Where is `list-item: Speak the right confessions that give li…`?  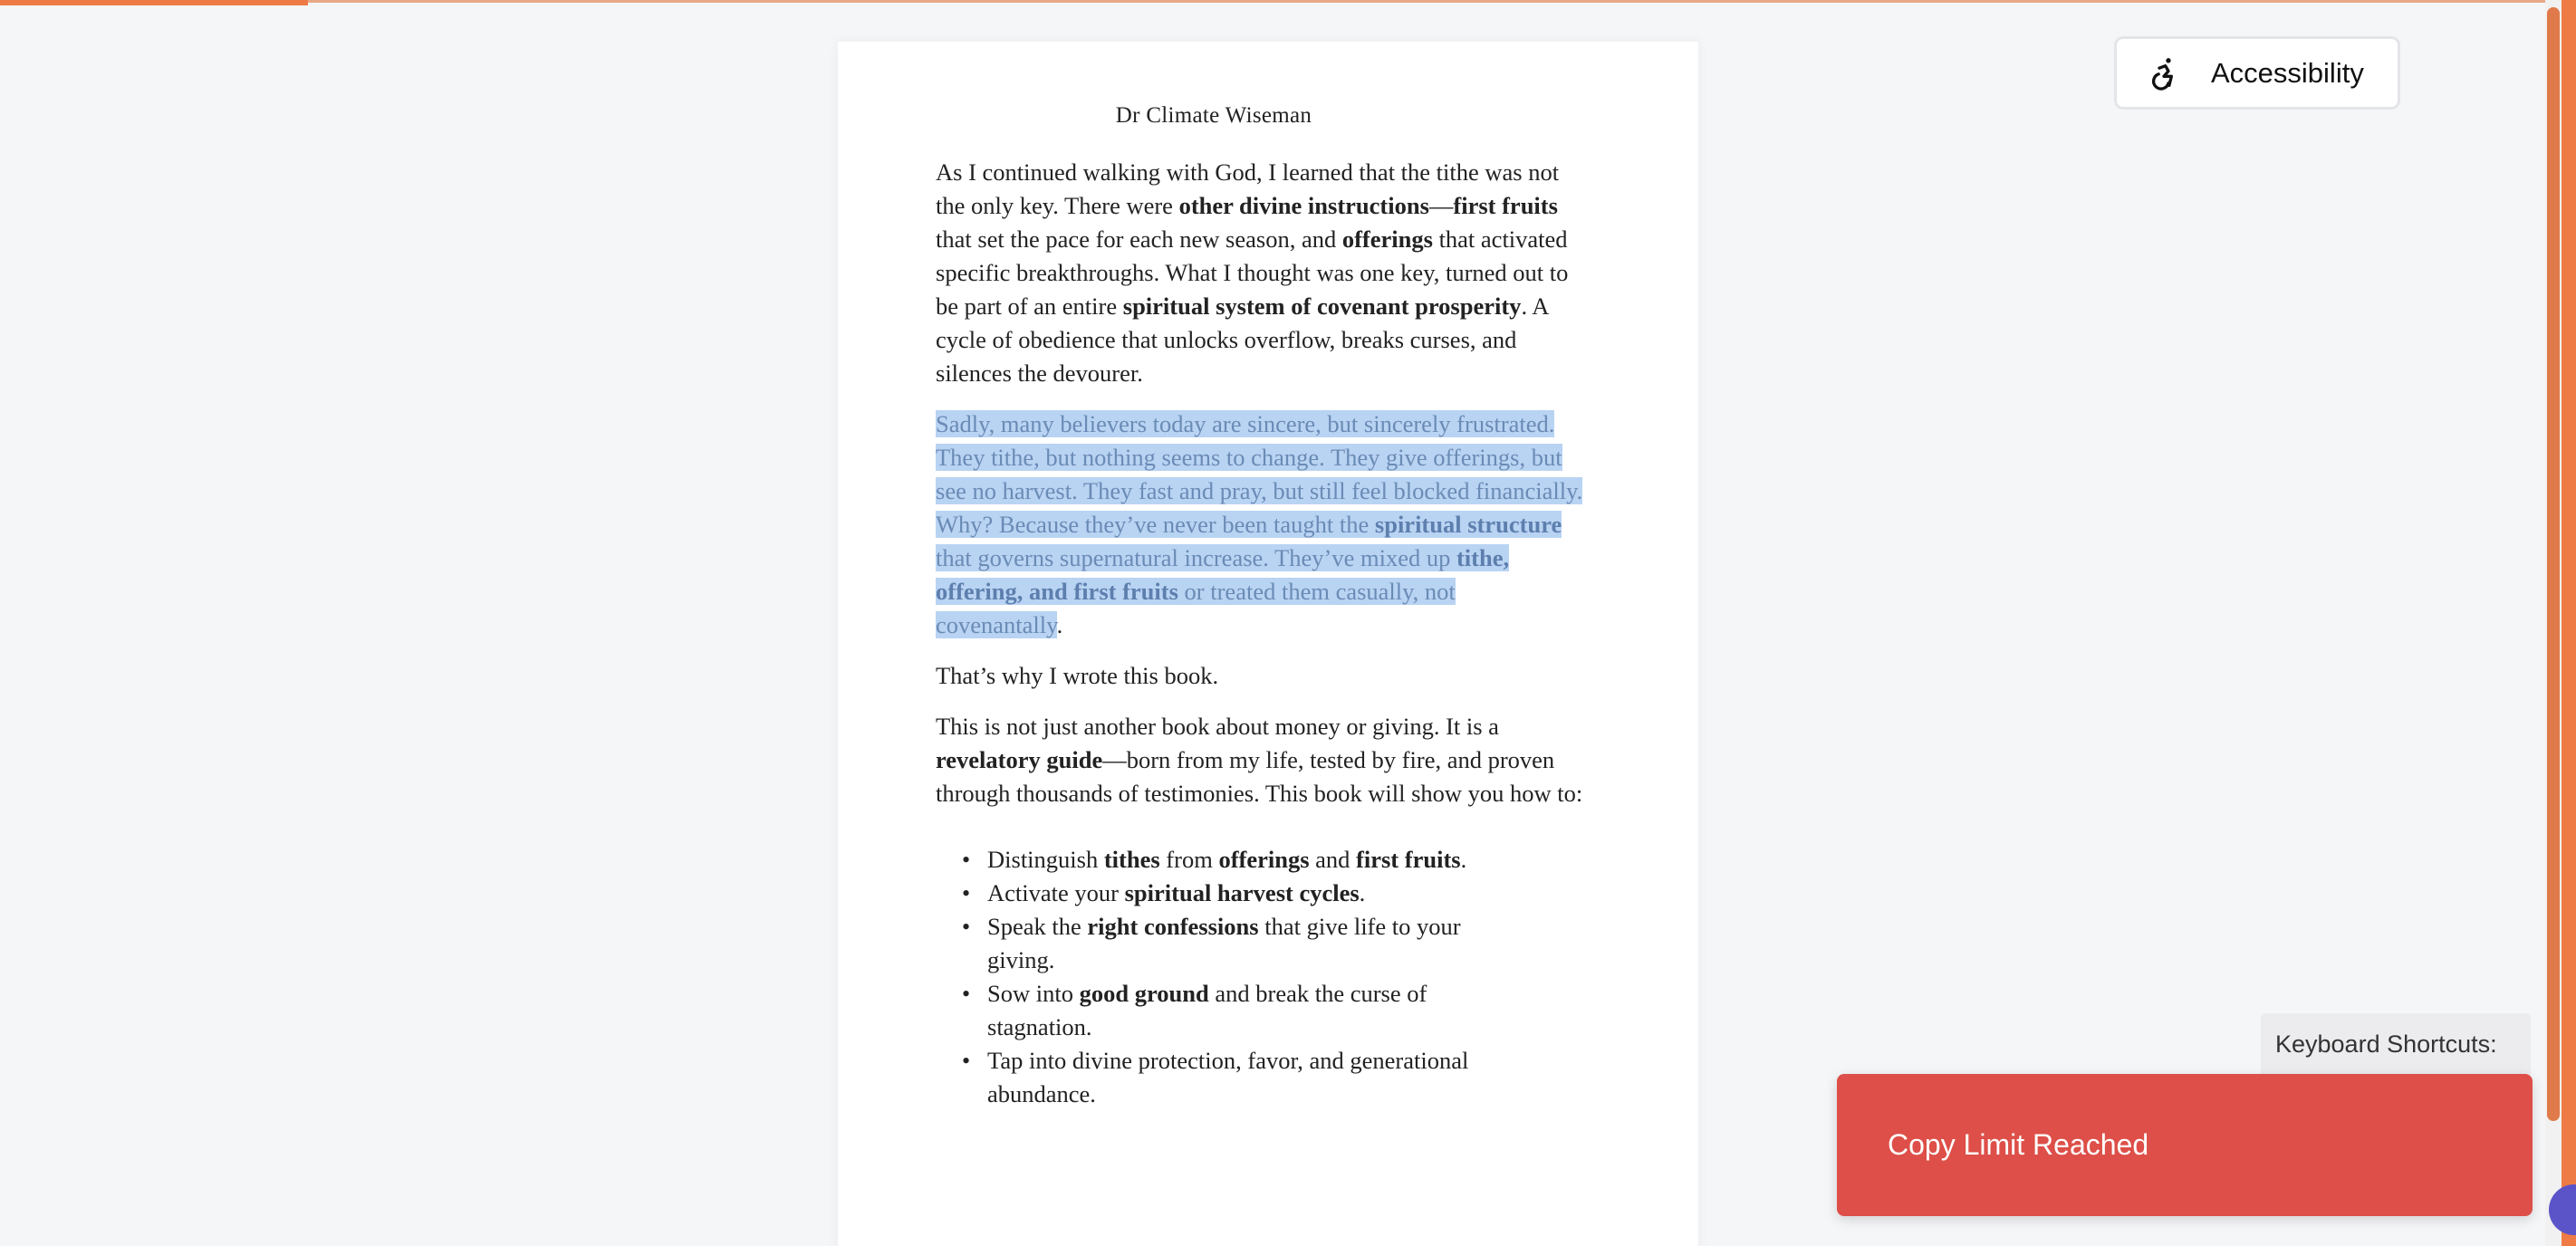
list-item: Speak the right confessions that give li… is located at coordinates (1228, 944).